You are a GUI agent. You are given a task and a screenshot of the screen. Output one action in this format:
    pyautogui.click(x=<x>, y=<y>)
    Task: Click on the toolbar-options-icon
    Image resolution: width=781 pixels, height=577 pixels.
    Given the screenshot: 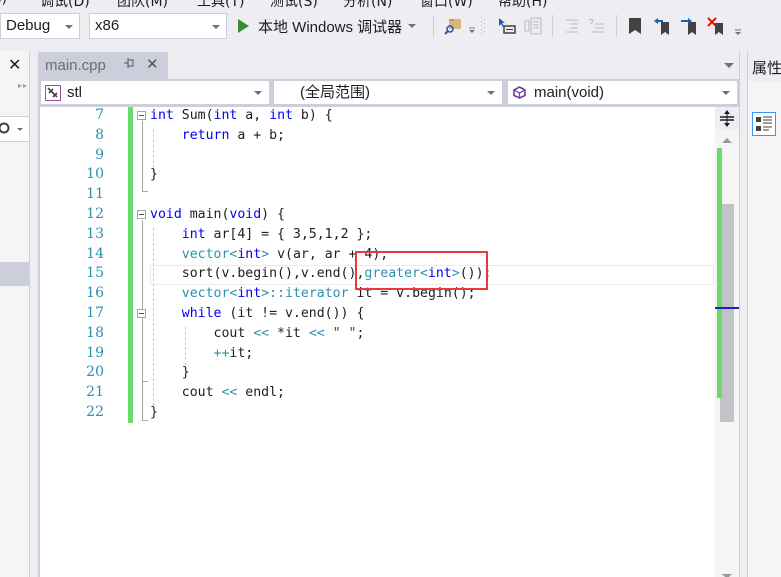 What is the action you would take?
    pyautogui.click(x=738, y=26)
    